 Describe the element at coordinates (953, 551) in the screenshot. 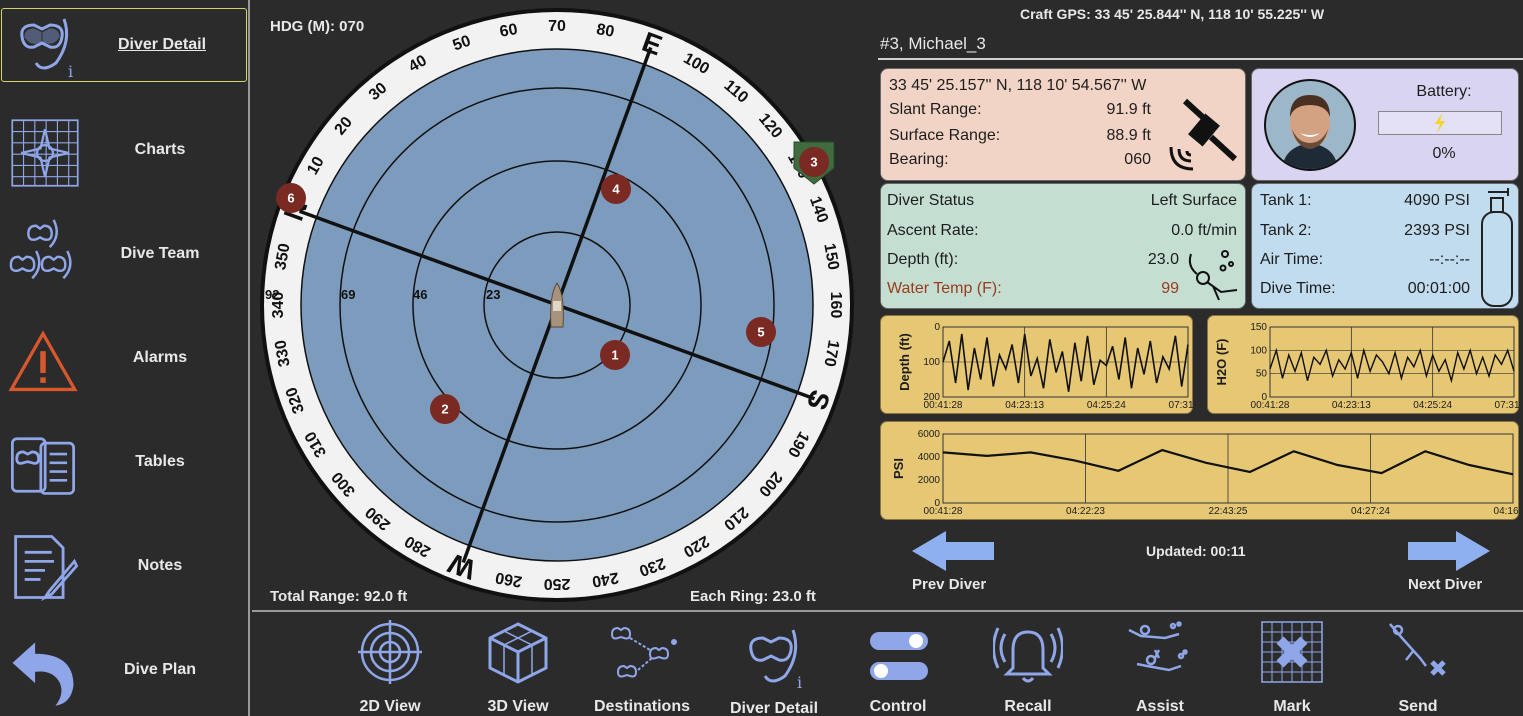

I see `prev-arrow-icon` at that location.